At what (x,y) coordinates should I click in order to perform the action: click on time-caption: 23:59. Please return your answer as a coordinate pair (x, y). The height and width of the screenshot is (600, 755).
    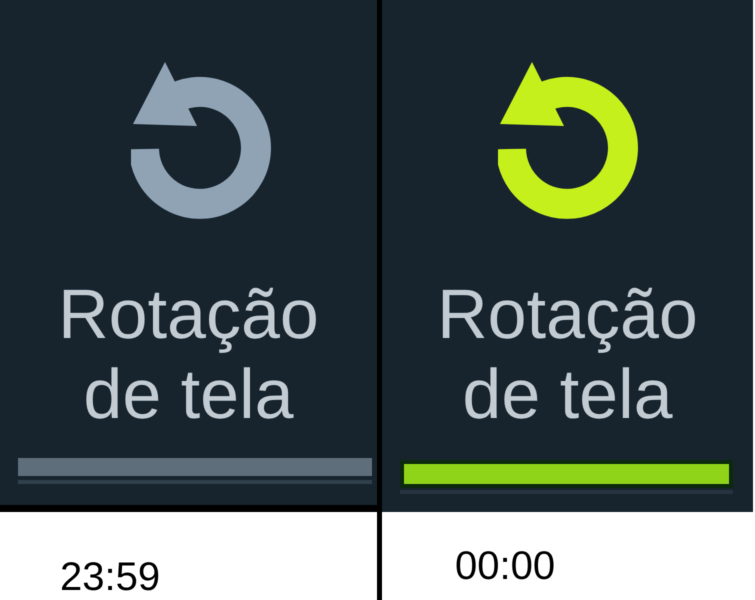
    Looking at the image, I should click on (110, 575).